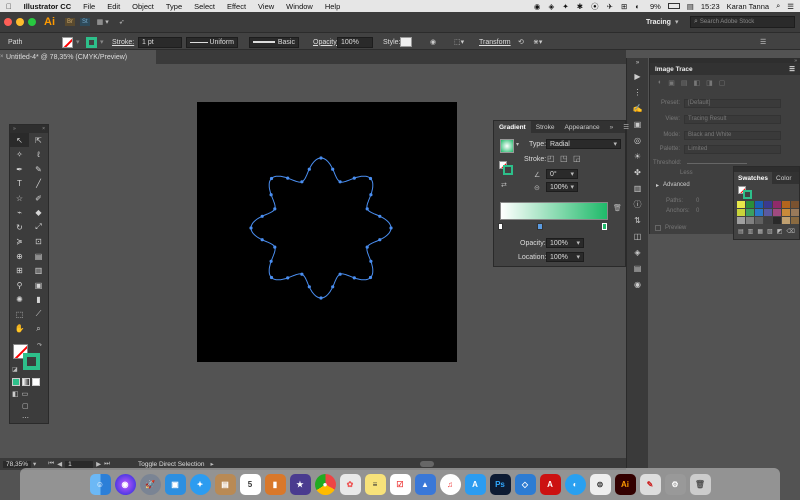 Image resolution: width=800 pixels, height=500 pixels. Describe the element at coordinates (266, 6) in the screenshot. I see `menu-view: View` at that location.